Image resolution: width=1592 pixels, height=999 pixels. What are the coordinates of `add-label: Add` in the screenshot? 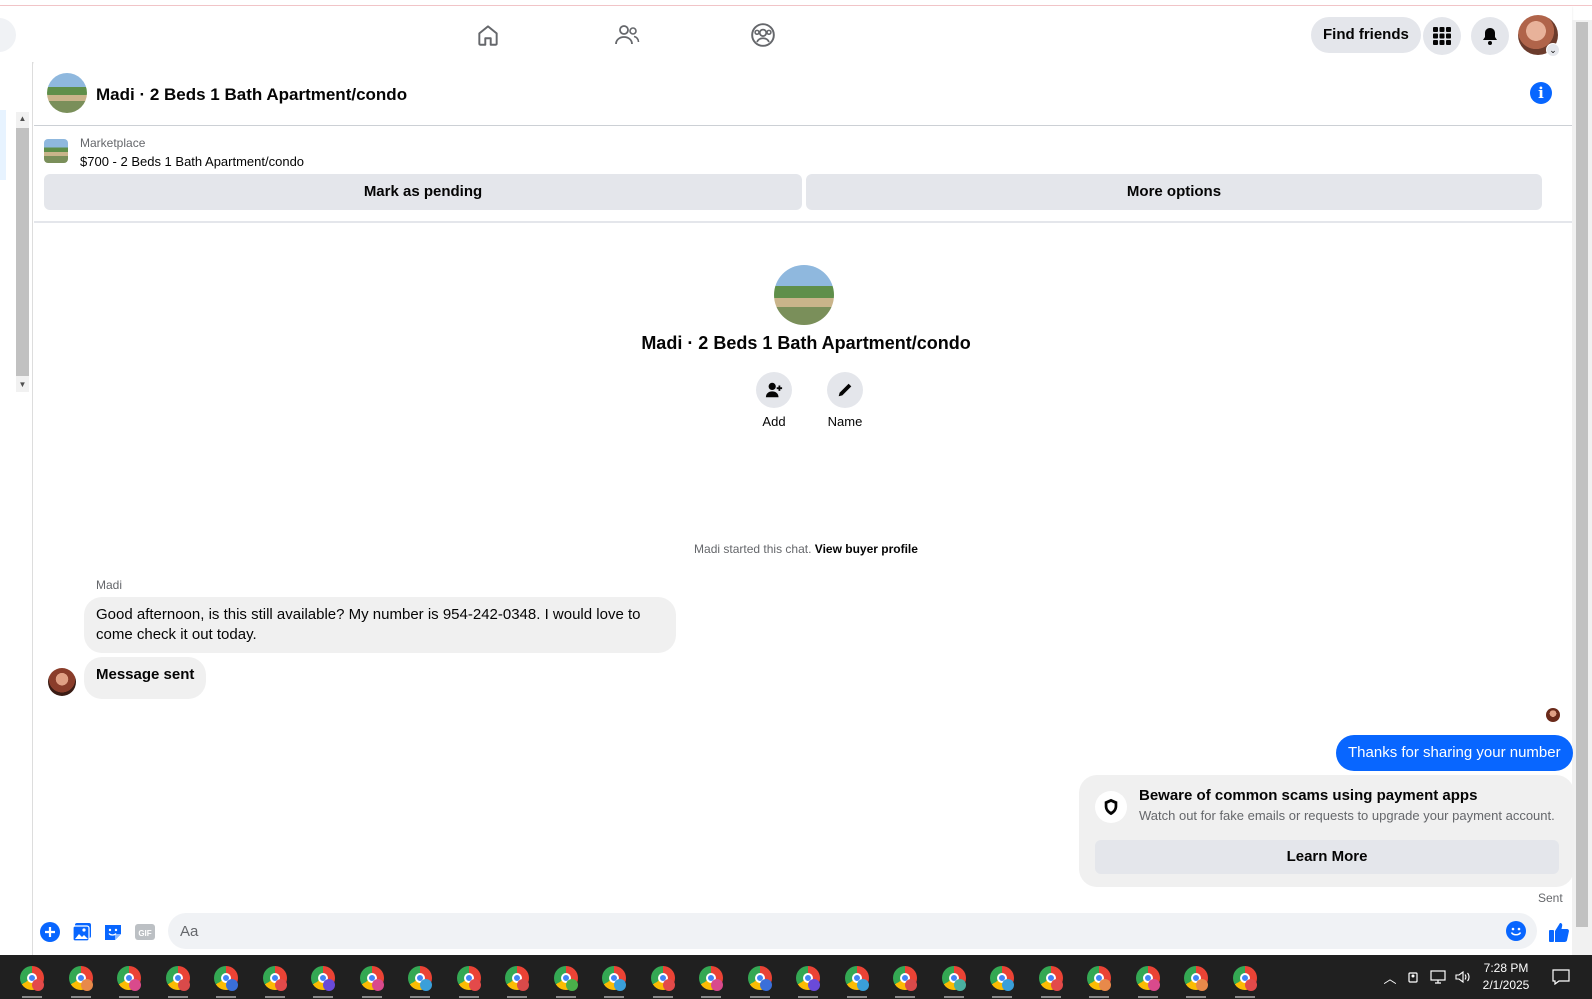 It's located at (774, 421).